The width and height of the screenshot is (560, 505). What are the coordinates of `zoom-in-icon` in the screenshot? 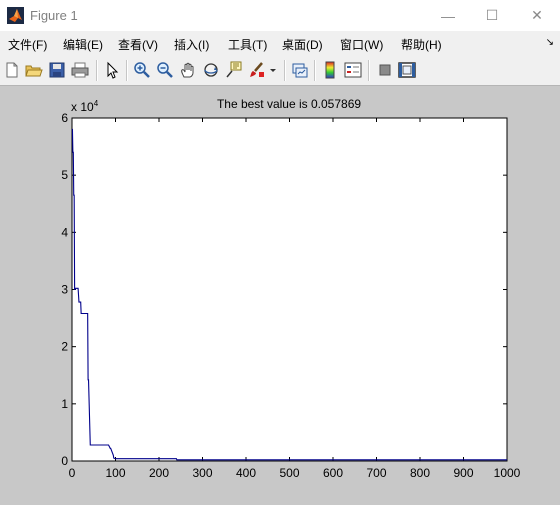 It's located at (142, 70).